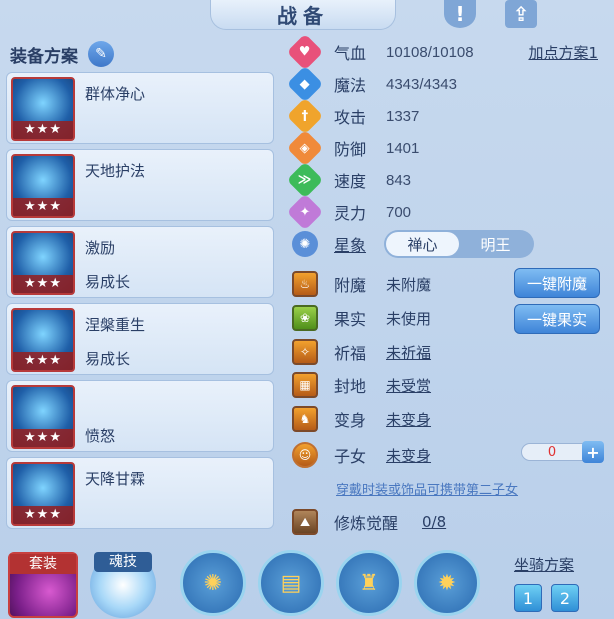 The height and width of the screenshot is (619, 614). What do you see at coordinates (305, 455) in the screenshot?
I see `child-icon: ☺` at bounding box center [305, 455].